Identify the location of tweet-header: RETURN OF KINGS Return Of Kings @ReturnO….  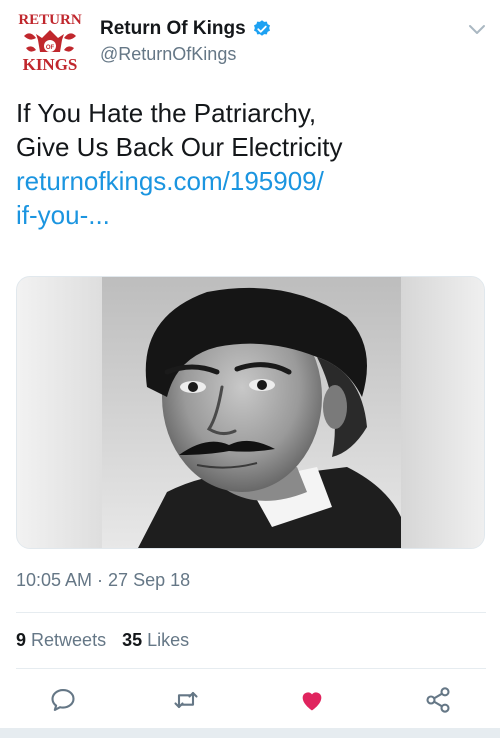
(251, 43).